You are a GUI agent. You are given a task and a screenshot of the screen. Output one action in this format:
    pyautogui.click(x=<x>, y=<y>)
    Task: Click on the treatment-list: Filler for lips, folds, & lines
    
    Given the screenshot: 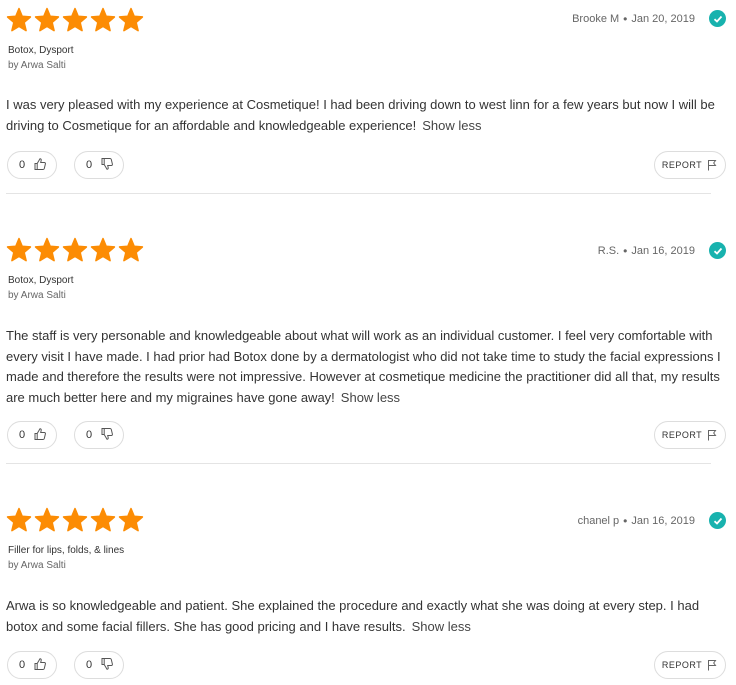 What is the action you would take?
    pyautogui.click(x=66, y=550)
    